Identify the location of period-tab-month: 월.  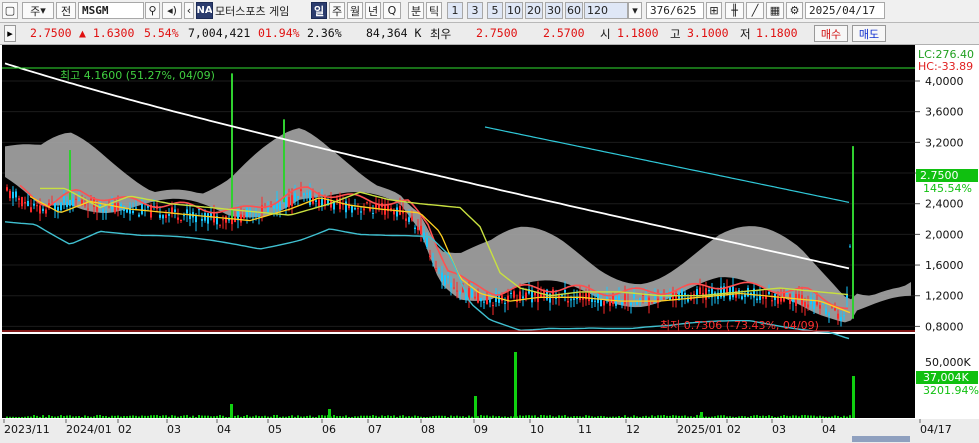
(355, 10).